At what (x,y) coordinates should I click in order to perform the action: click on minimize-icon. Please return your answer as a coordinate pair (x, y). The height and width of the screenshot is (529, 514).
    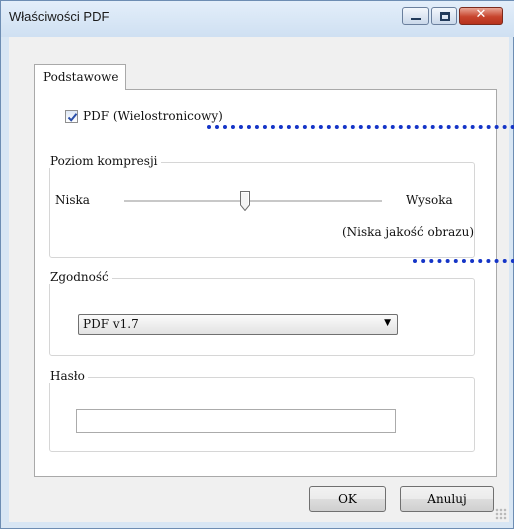
    Looking at the image, I should click on (416, 19).